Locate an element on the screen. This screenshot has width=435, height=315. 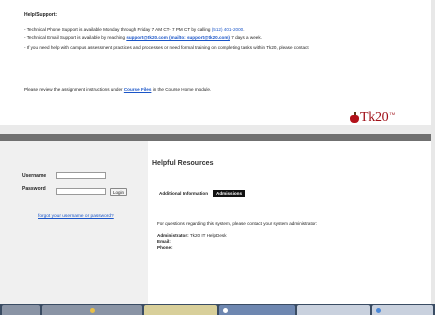
window-icon is located at coordinates (225, 310).